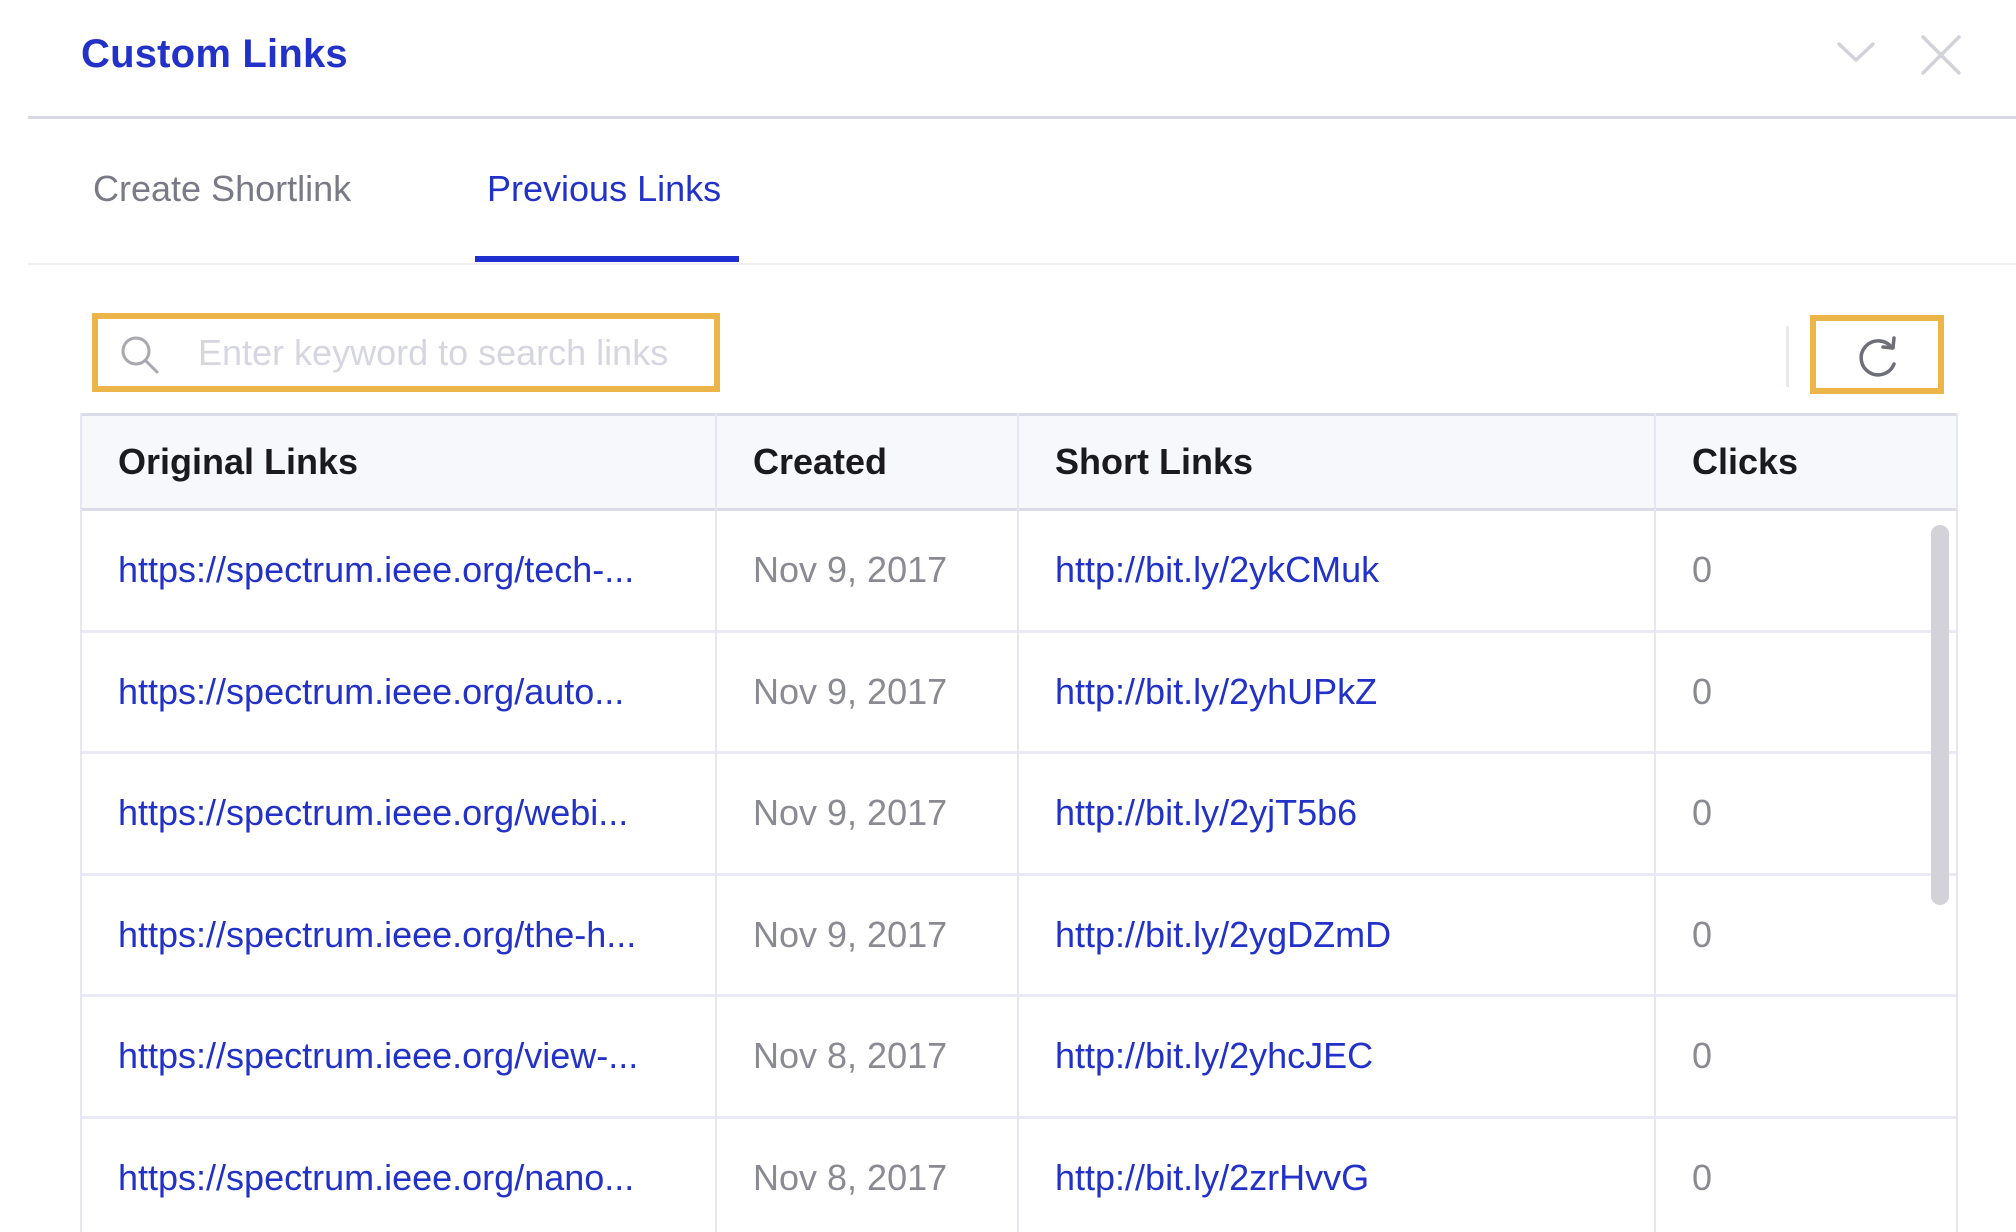 This screenshot has width=2016, height=1232. I want to click on refresh-icon, so click(1877, 356).